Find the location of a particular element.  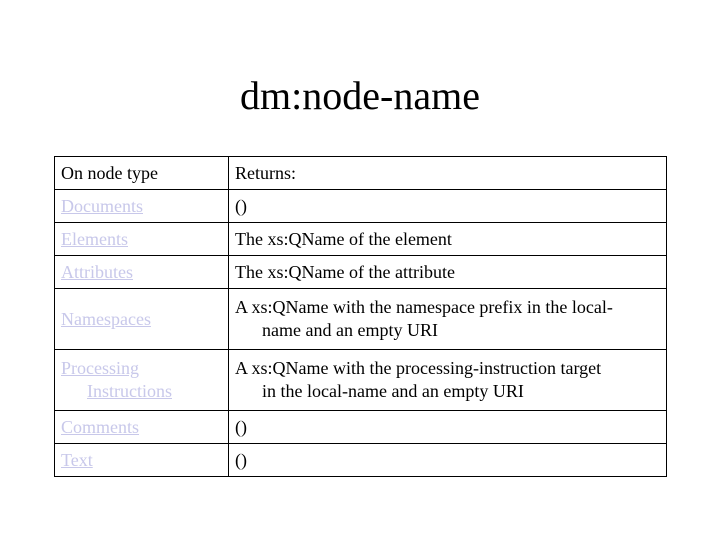

table-header-row: On node type Returns: is located at coordinates (360, 173).